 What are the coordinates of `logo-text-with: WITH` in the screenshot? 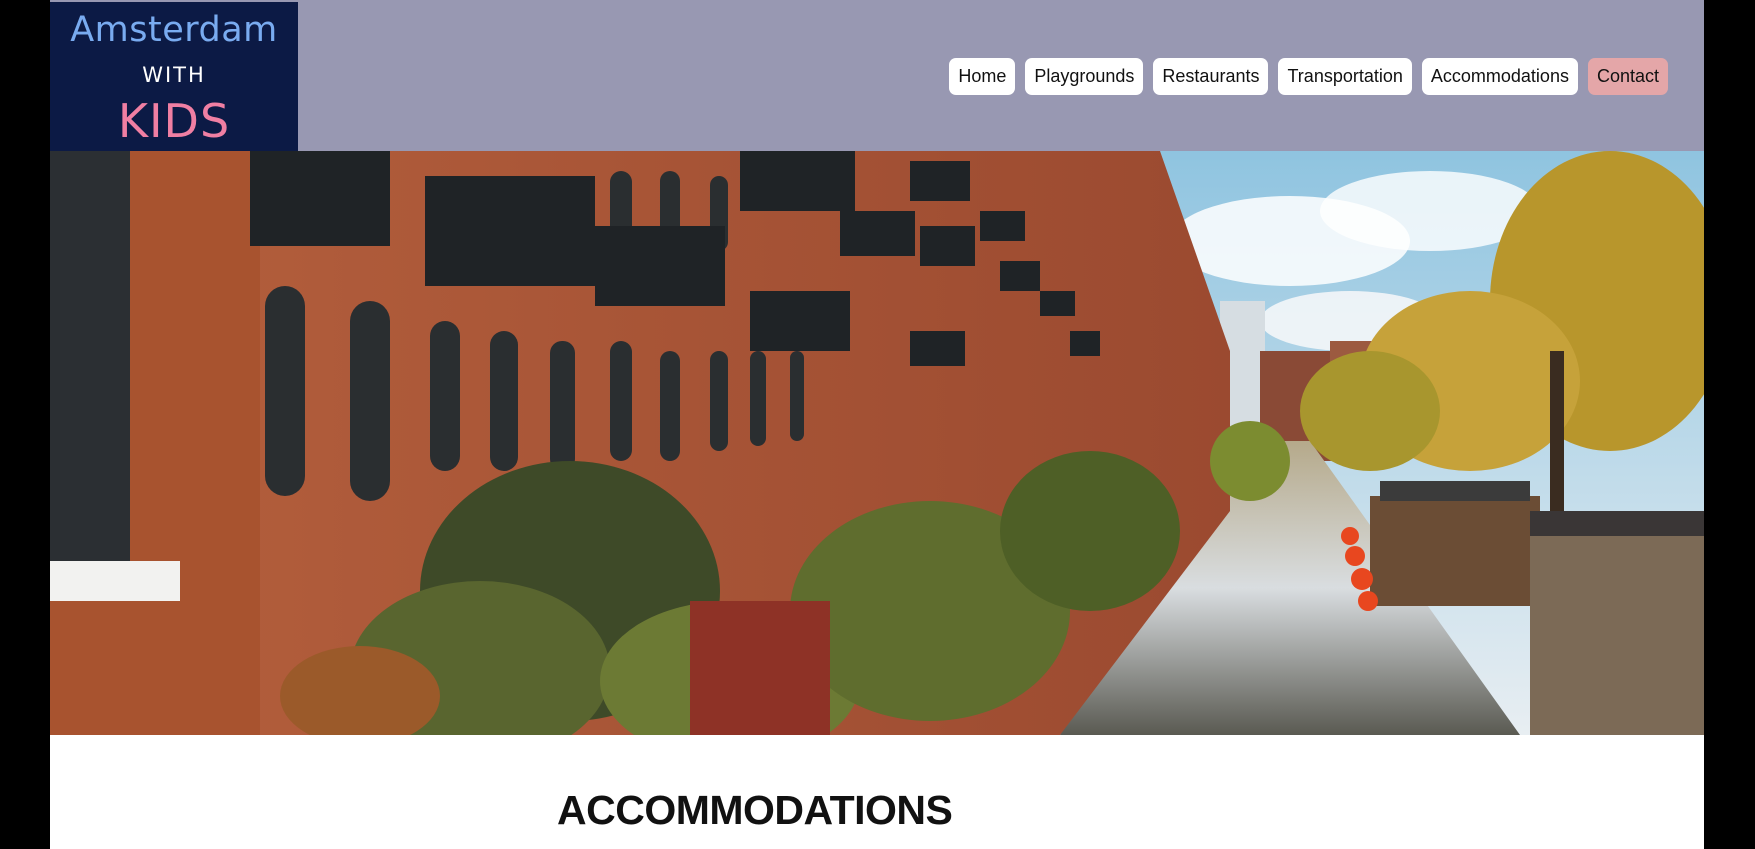 It's located at (174, 75).